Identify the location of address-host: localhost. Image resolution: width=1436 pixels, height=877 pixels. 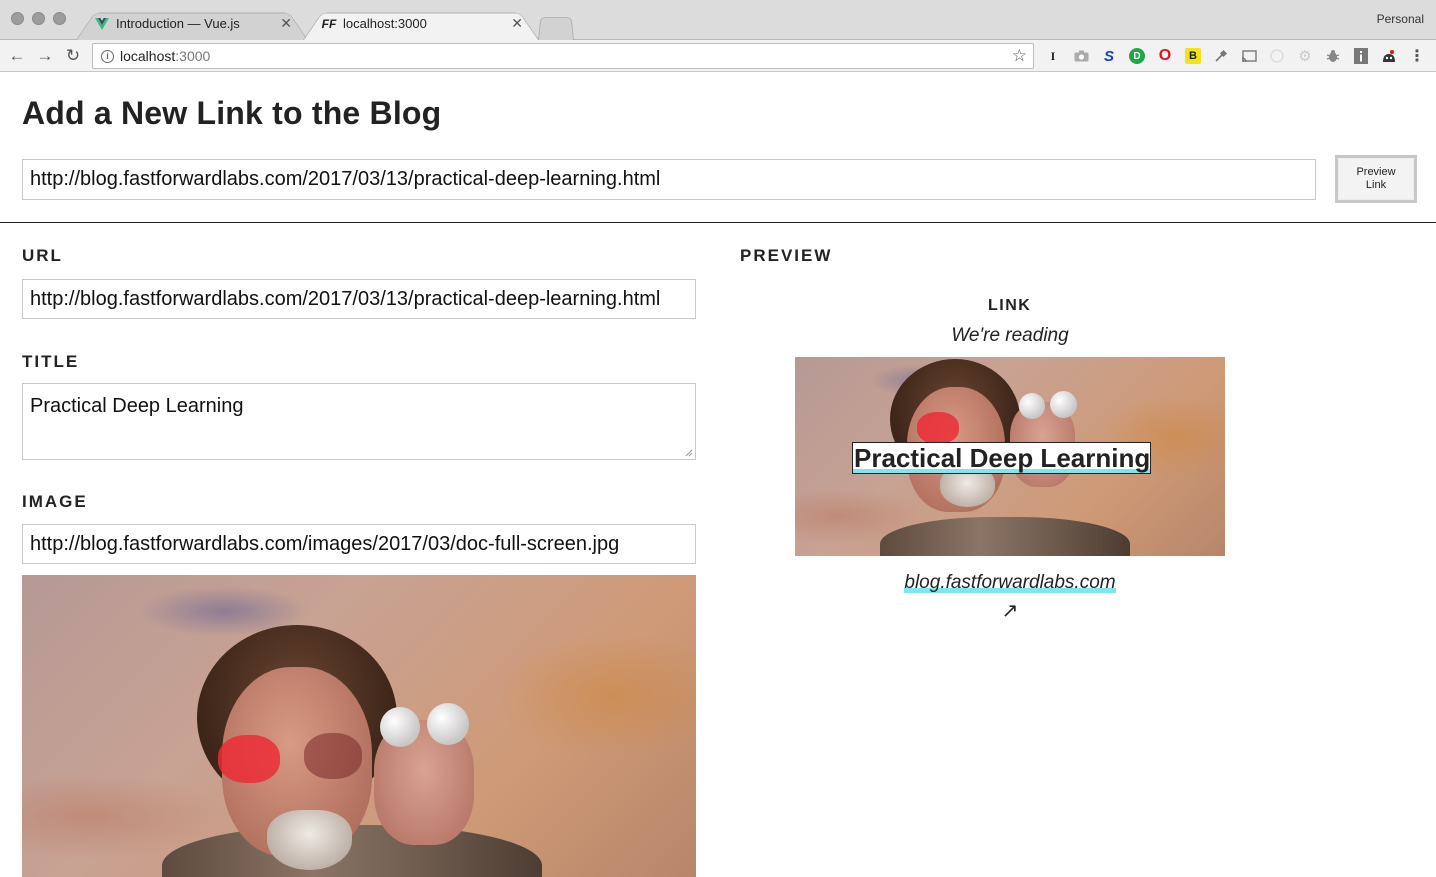
(148, 56).